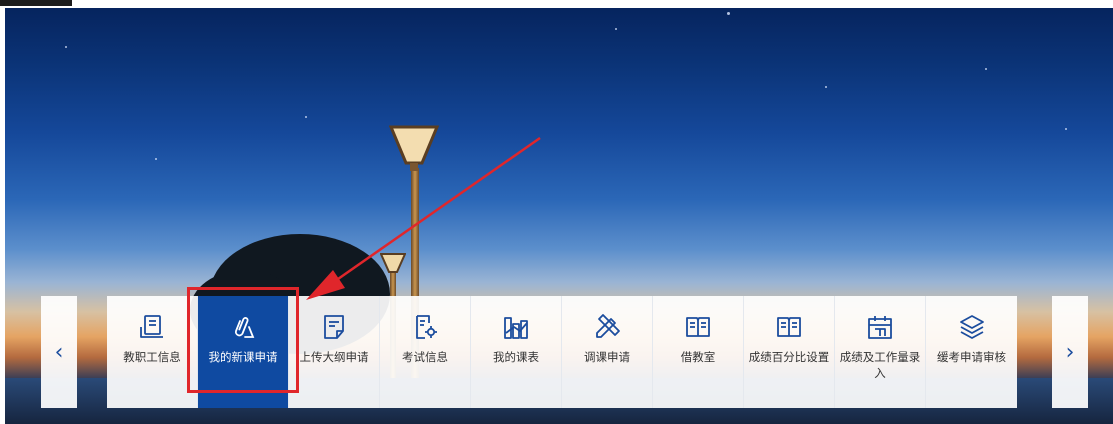  What do you see at coordinates (607, 357) in the screenshot?
I see `tile-label: 调课申请` at bounding box center [607, 357].